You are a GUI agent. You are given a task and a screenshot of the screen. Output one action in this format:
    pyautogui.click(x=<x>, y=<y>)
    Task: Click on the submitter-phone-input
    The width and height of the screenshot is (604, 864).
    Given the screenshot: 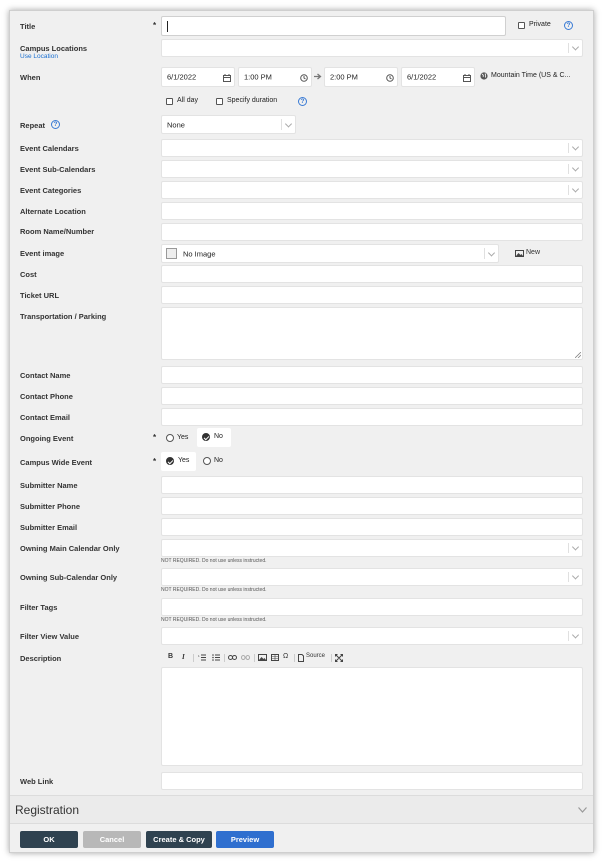 What is the action you would take?
    pyautogui.click(x=372, y=506)
    